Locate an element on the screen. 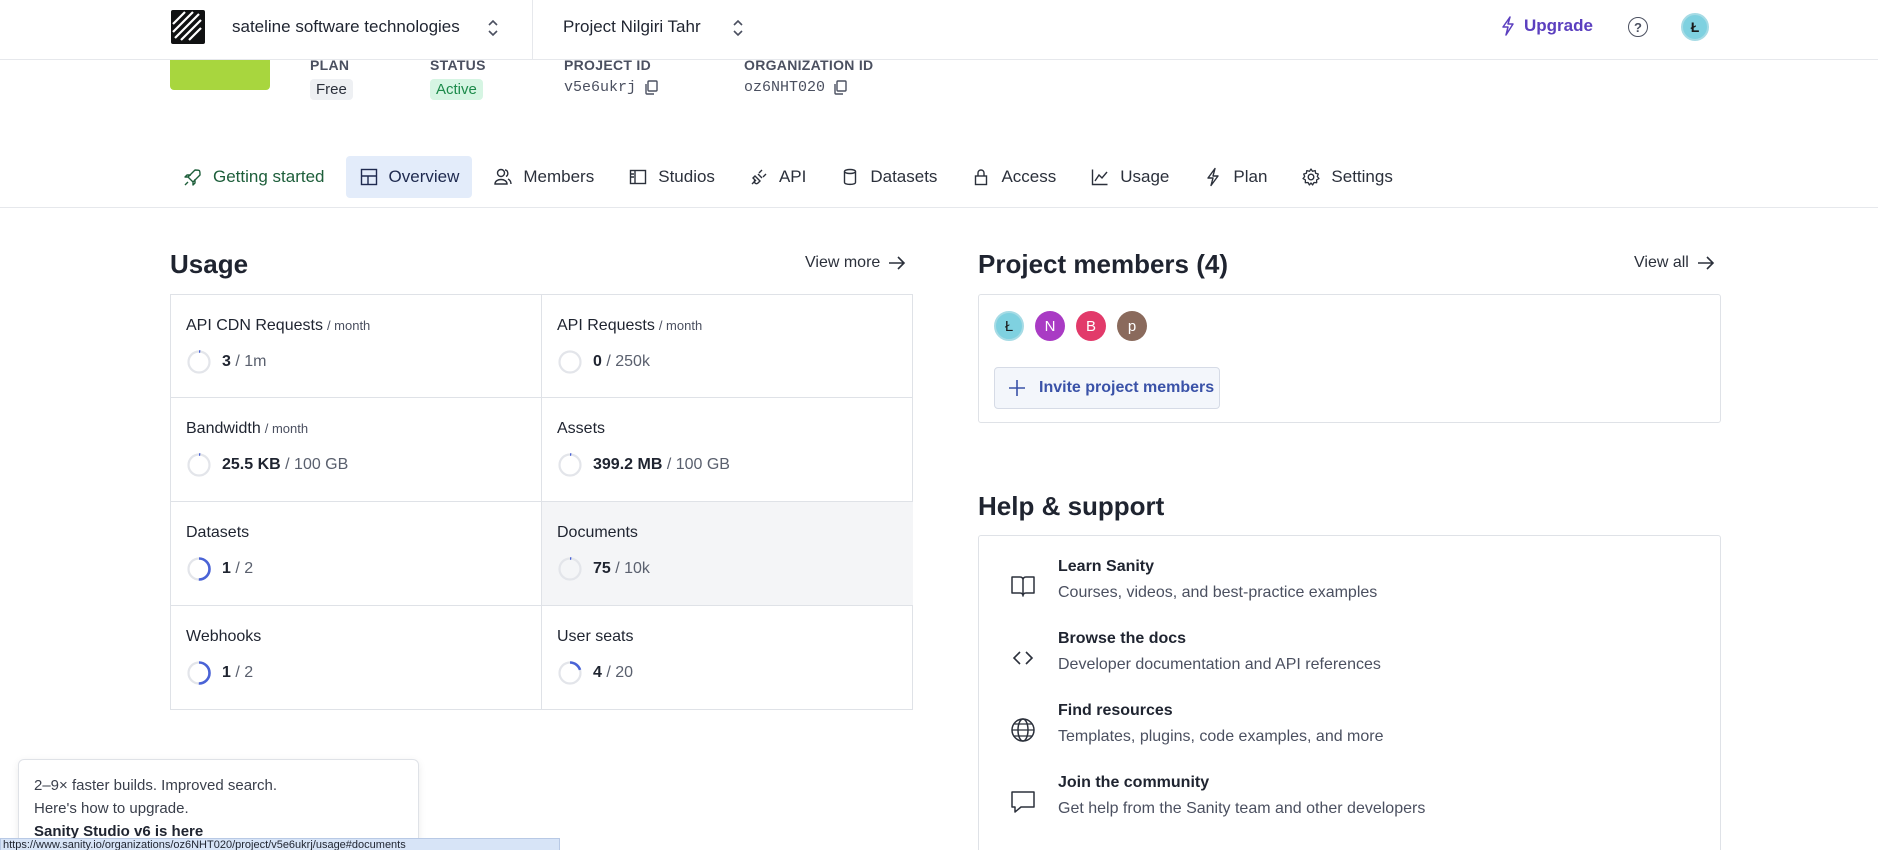 The image size is (1878, 850). usage-cell-value: 1 / 2 is located at coordinates (356, 673).